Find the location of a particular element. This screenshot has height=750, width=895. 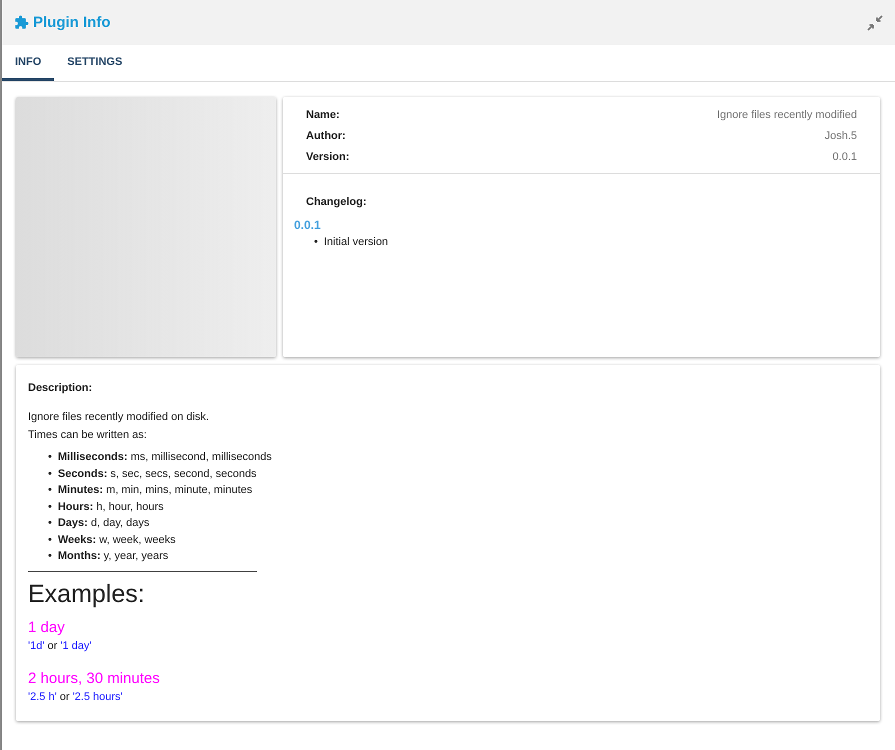

unit-item: Months: y, year, years is located at coordinates (113, 556).